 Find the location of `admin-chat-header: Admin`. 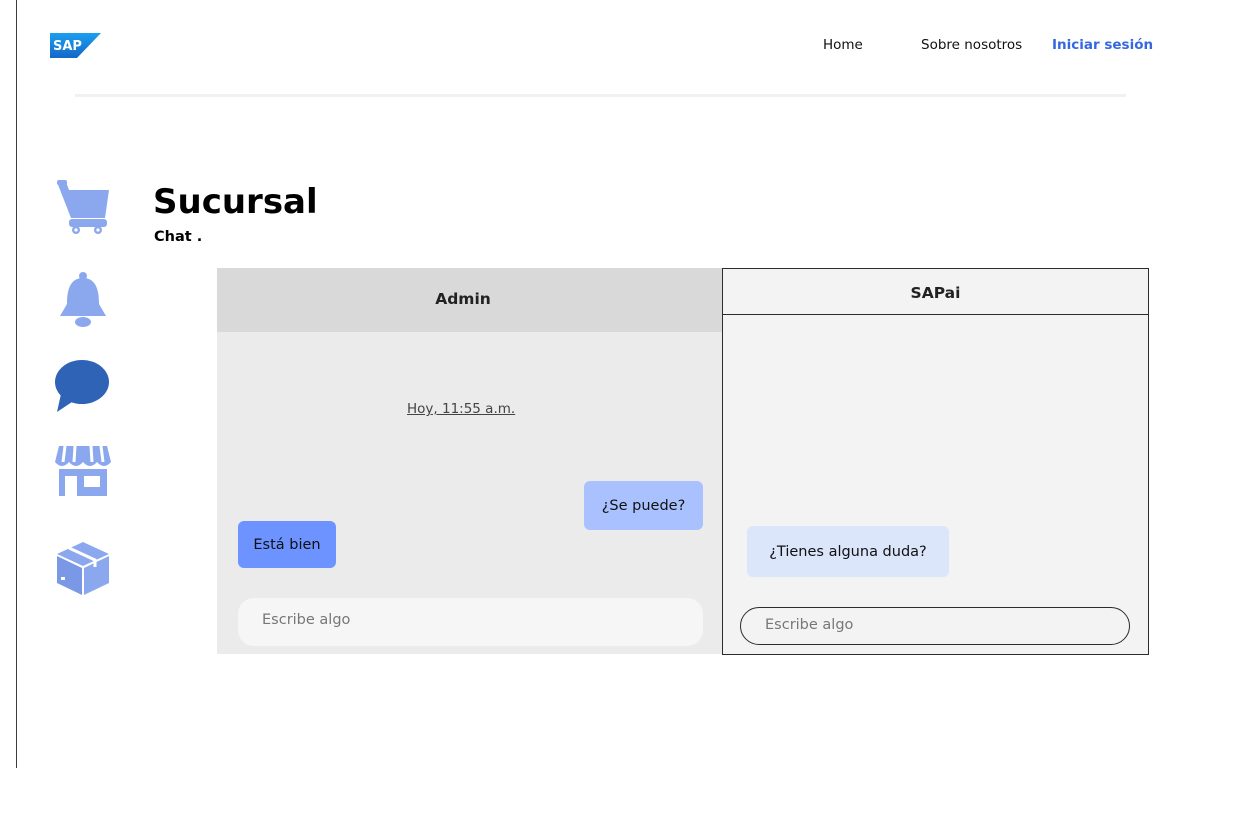

admin-chat-header: Admin is located at coordinates (469, 300).